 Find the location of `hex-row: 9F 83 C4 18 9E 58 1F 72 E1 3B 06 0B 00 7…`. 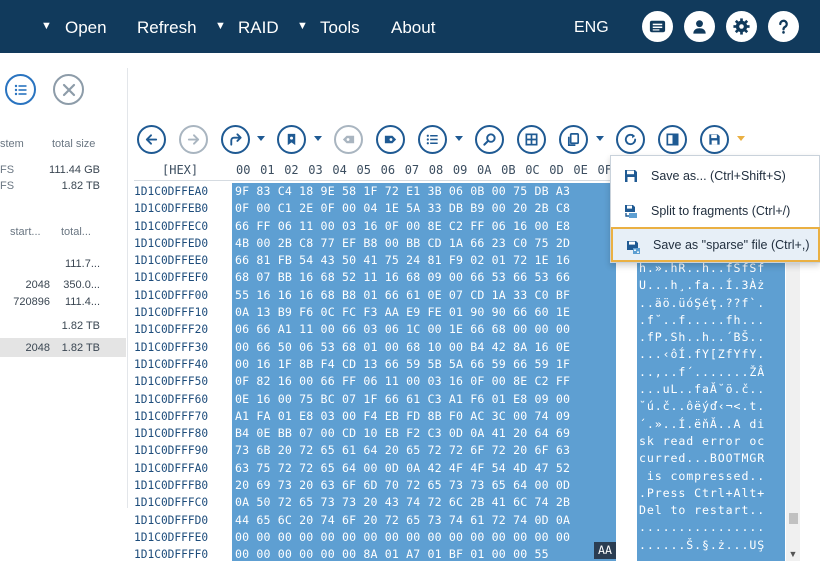

hex-row: 9F 83 C4 18 9E 58 1F 72 E1 3B 06 0B 00 7… is located at coordinates (424, 191).